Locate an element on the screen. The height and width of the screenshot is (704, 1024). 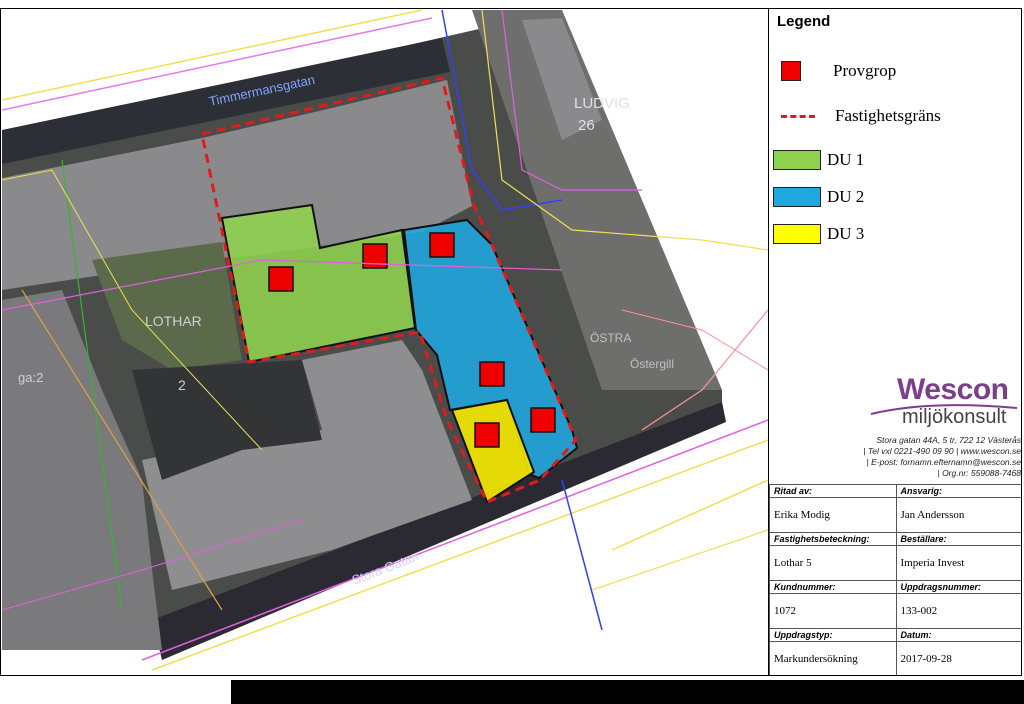
kundnummer-value: 1072 is located at coordinates (833, 610).